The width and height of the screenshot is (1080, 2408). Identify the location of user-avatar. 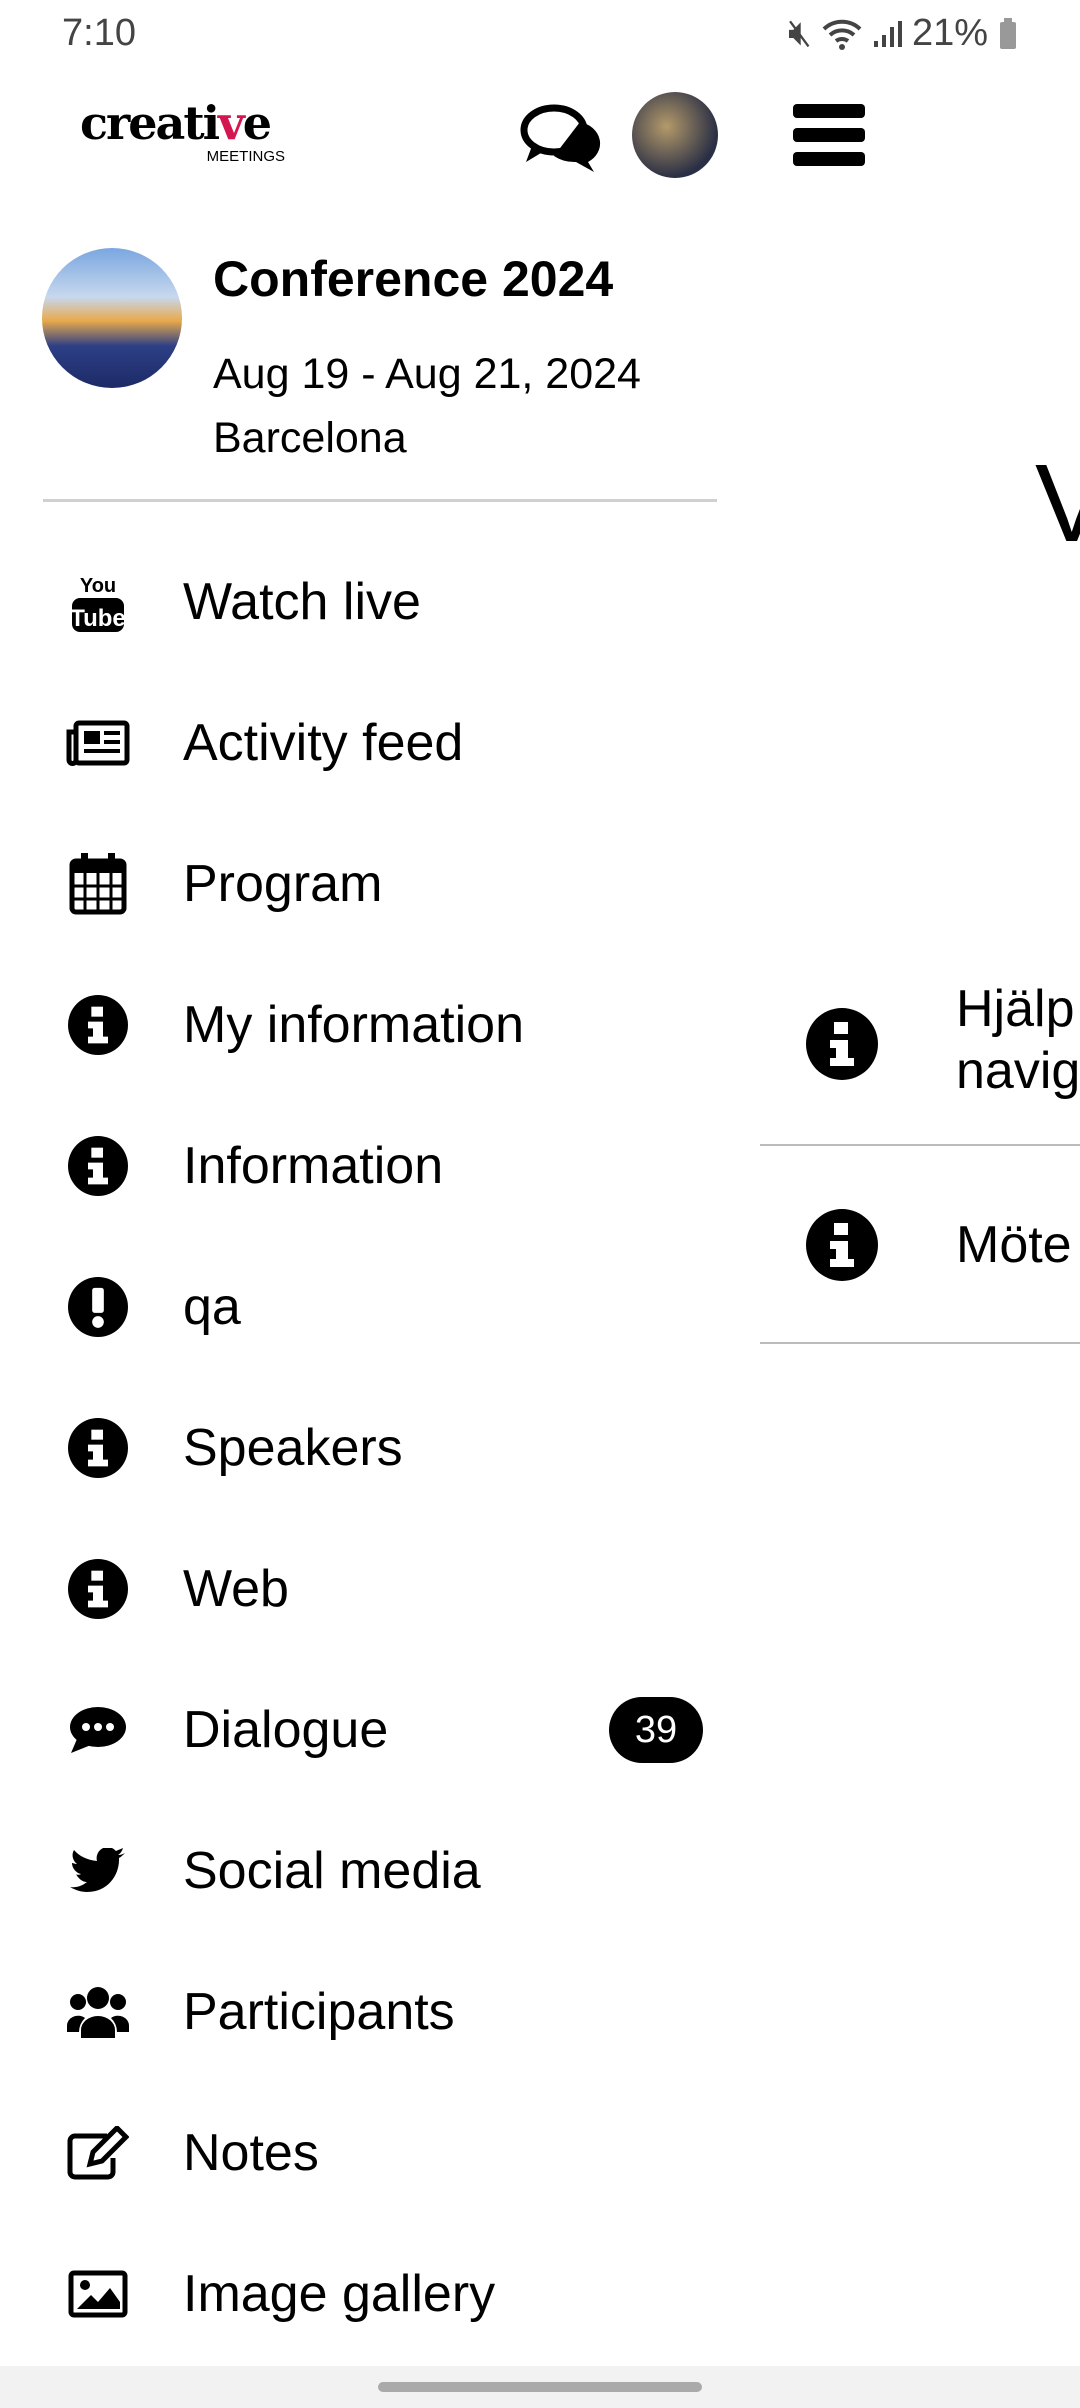
(675, 135).